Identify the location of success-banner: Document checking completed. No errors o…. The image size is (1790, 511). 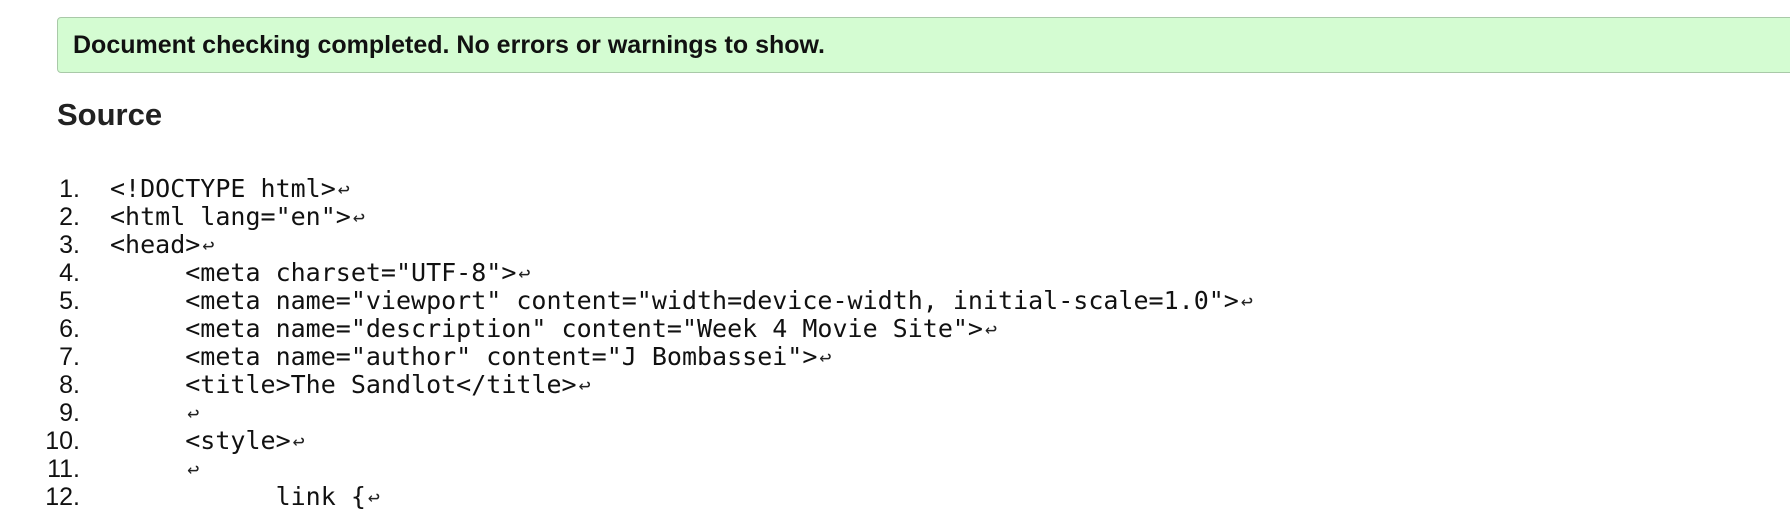
(923, 45).